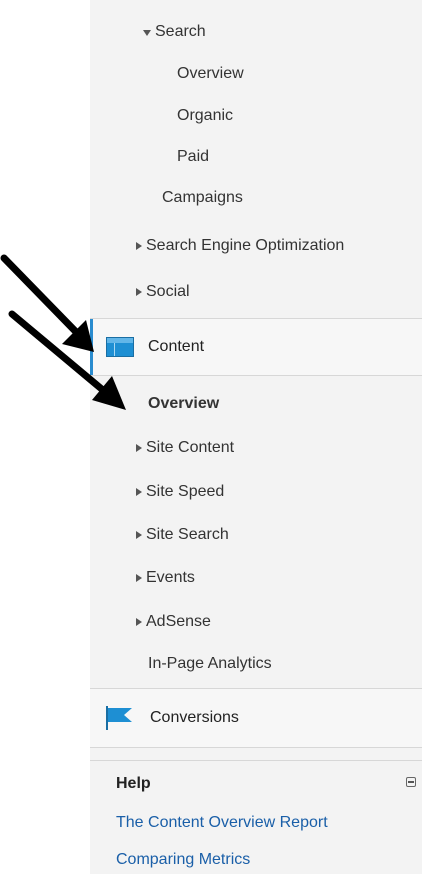 The height and width of the screenshot is (874, 422). I want to click on nav-item-search-organic: Organic, so click(256, 116).